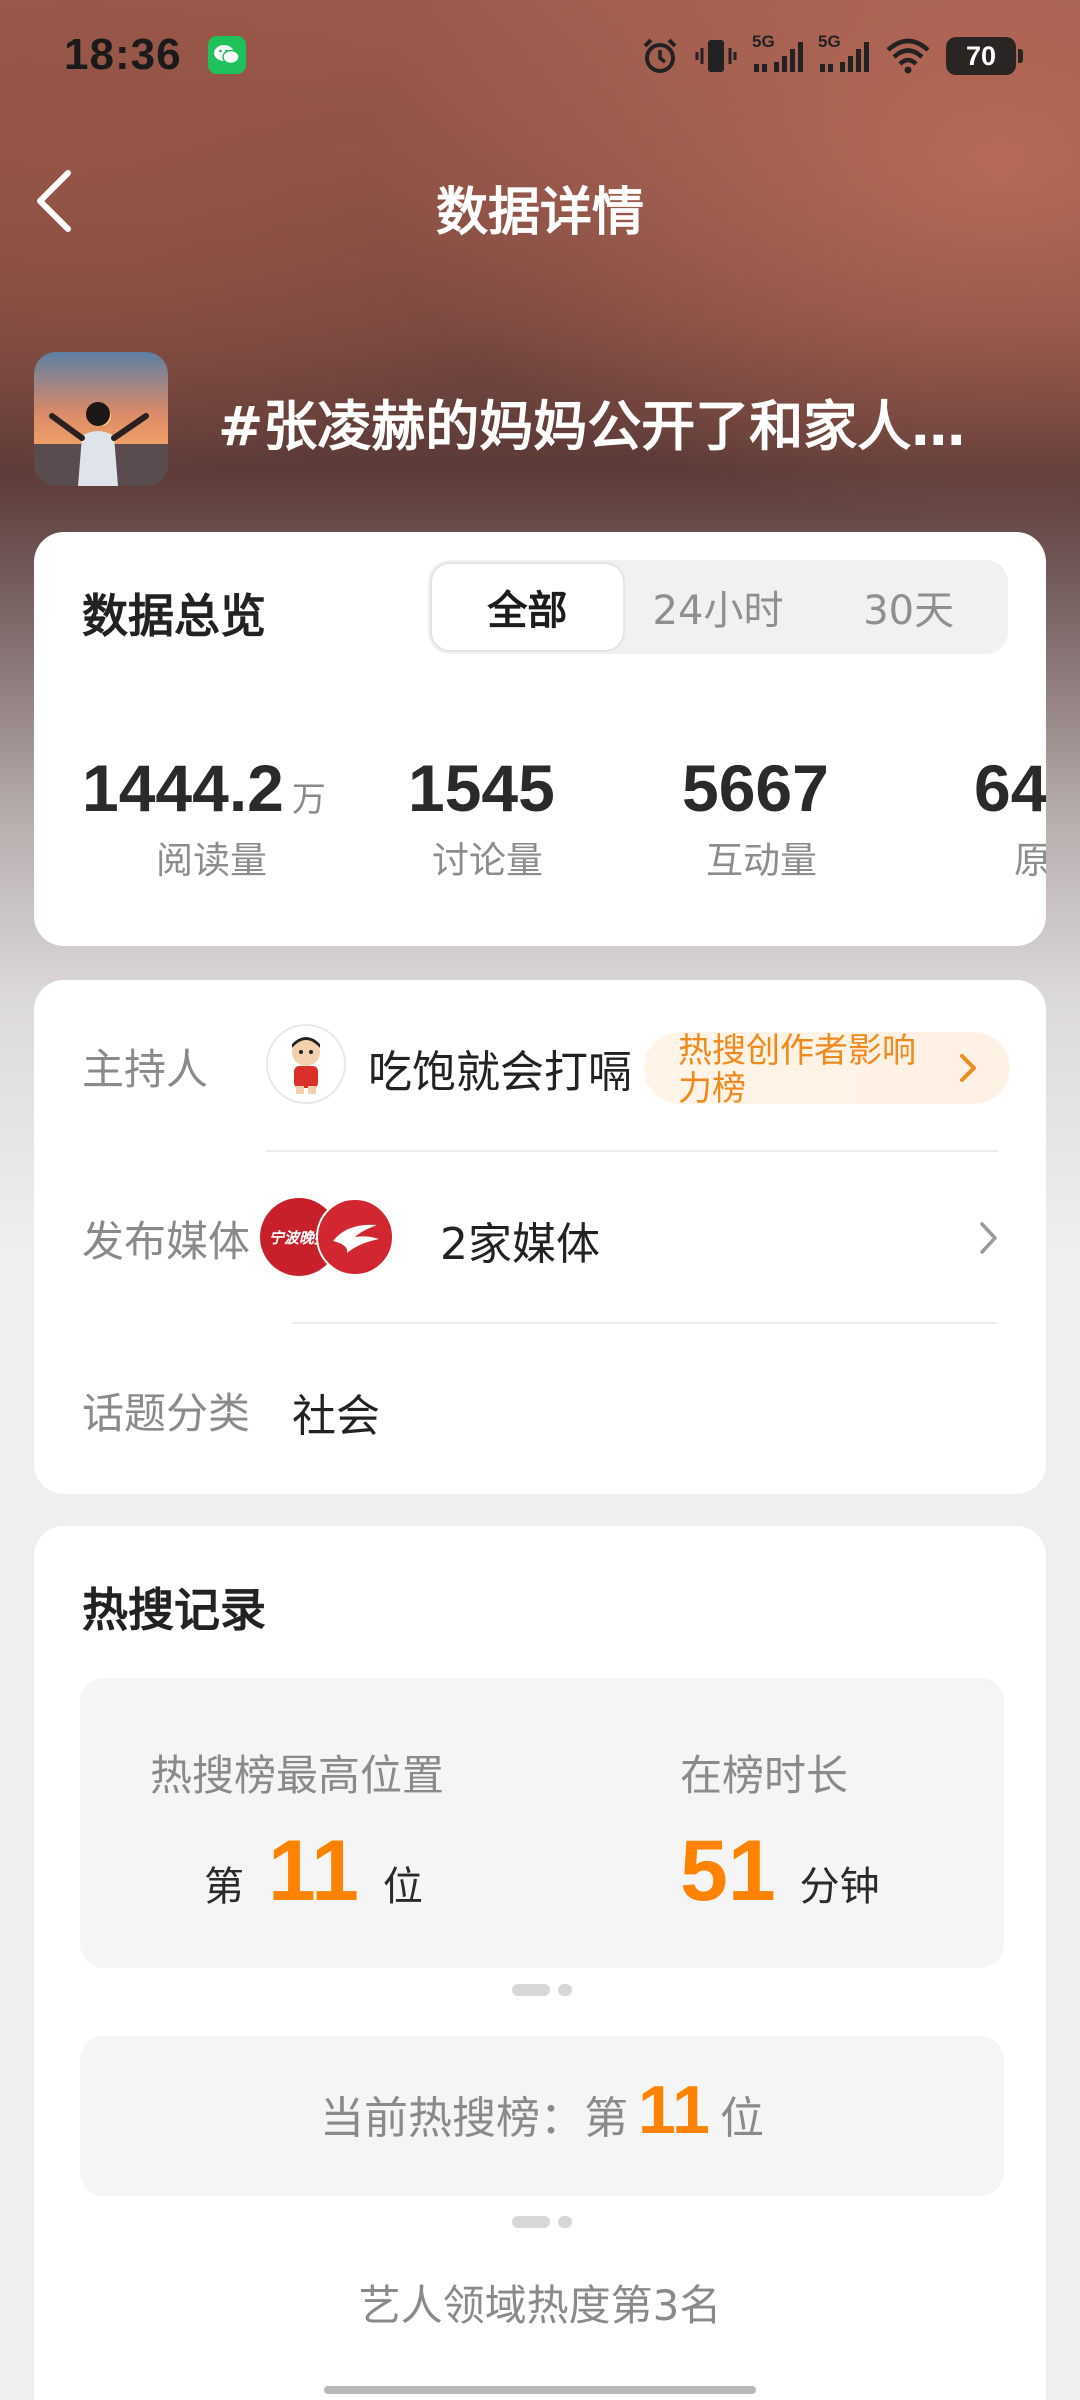  Describe the element at coordinates (755, 788) in the screenshot. I see `metric-value: 5667` at that location.